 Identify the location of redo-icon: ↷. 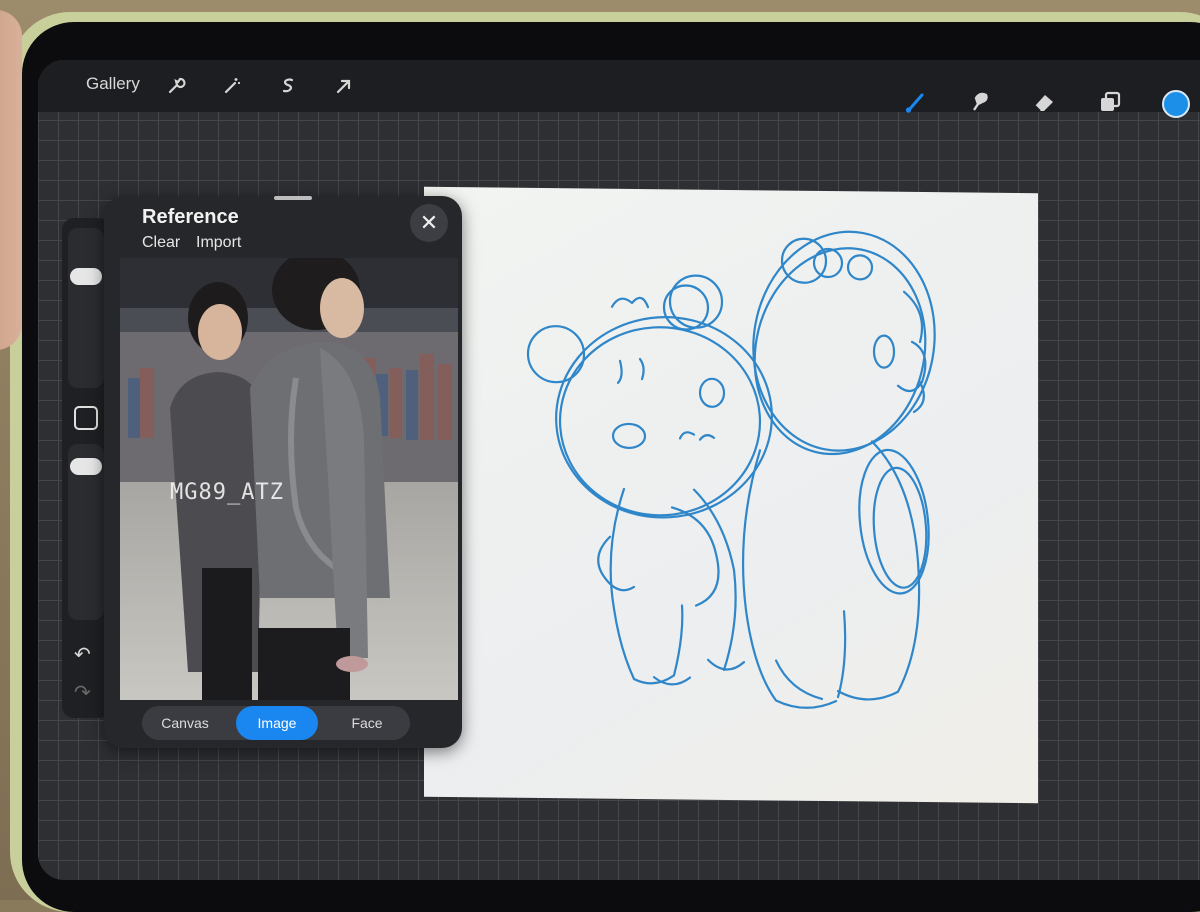
(82, 692).